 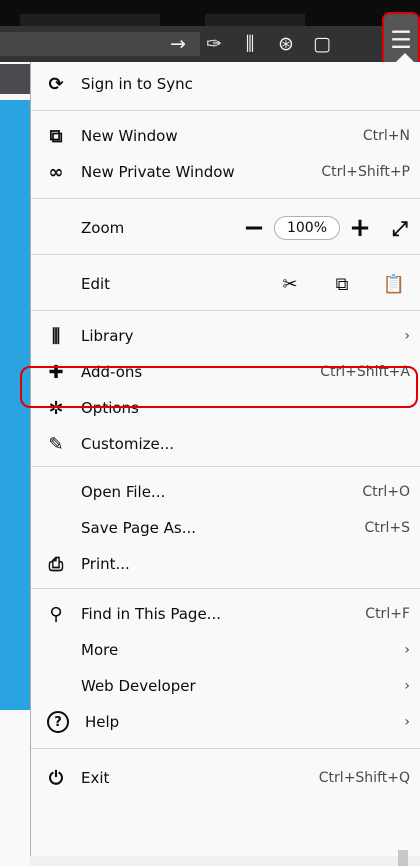 I want to click on power-icon: ⏻, so click(x=56, y=778).